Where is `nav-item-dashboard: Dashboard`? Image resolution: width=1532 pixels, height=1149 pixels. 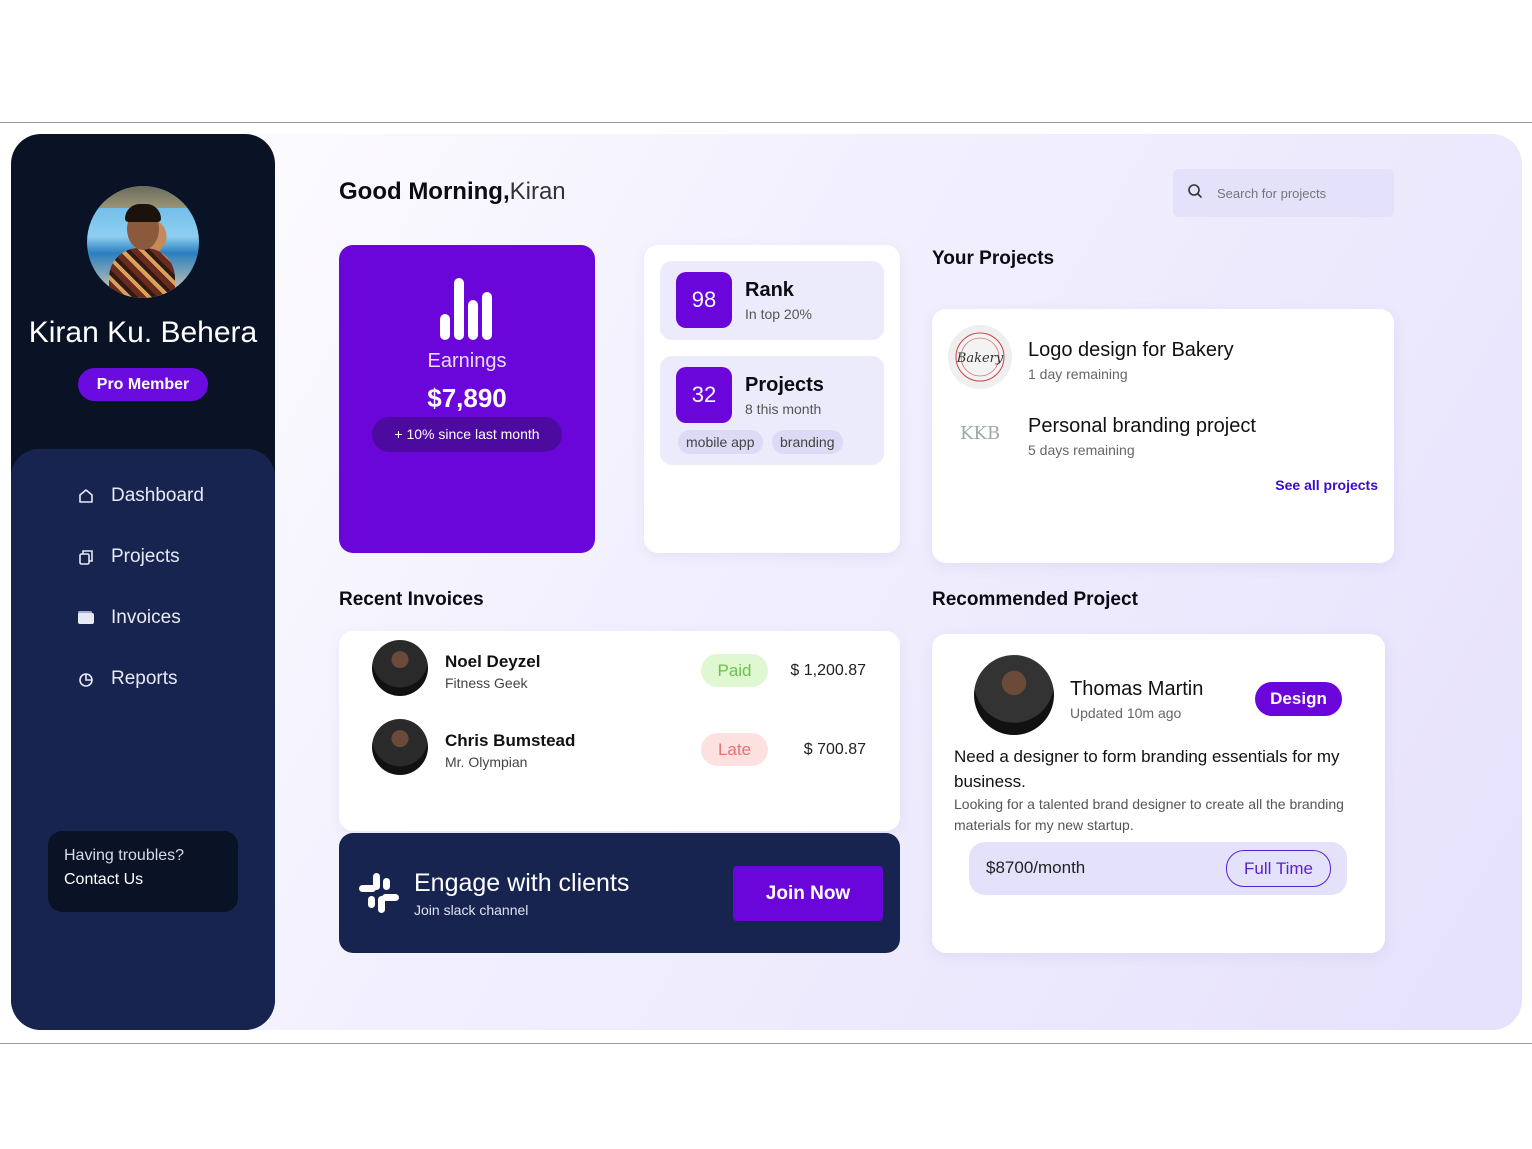
nav-item-dashboard: Dashboard is located at coordinates (139, 496).